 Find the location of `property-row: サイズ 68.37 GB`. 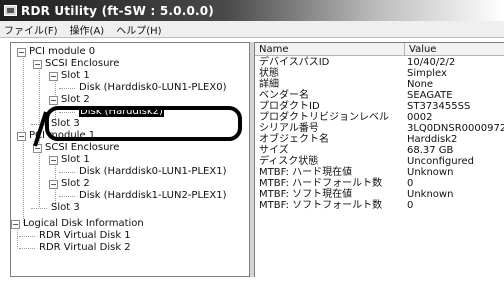

property-row: サイズ 68.37 GB is located at coordinates (379, 150).